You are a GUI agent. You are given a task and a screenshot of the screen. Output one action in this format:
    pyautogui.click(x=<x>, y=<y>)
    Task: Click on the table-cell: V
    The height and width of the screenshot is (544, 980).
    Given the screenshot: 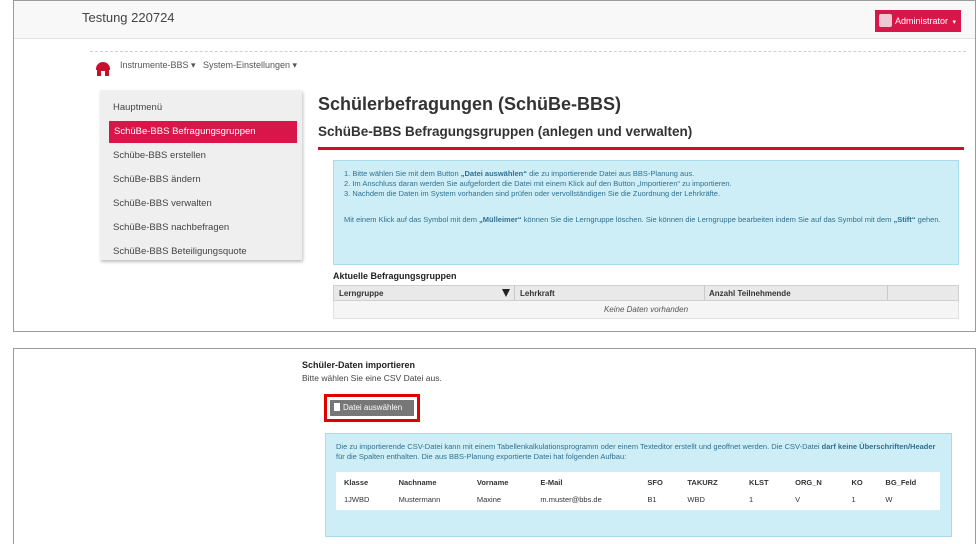 What is the action you would take?
    pyautogui.click(x=798, y=499)
    